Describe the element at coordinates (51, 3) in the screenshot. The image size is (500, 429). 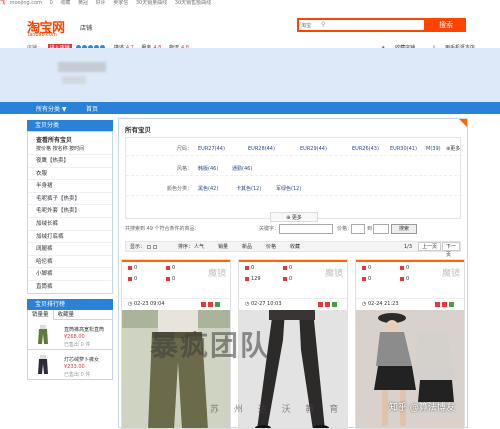
I see `top-item: 0` at that location.